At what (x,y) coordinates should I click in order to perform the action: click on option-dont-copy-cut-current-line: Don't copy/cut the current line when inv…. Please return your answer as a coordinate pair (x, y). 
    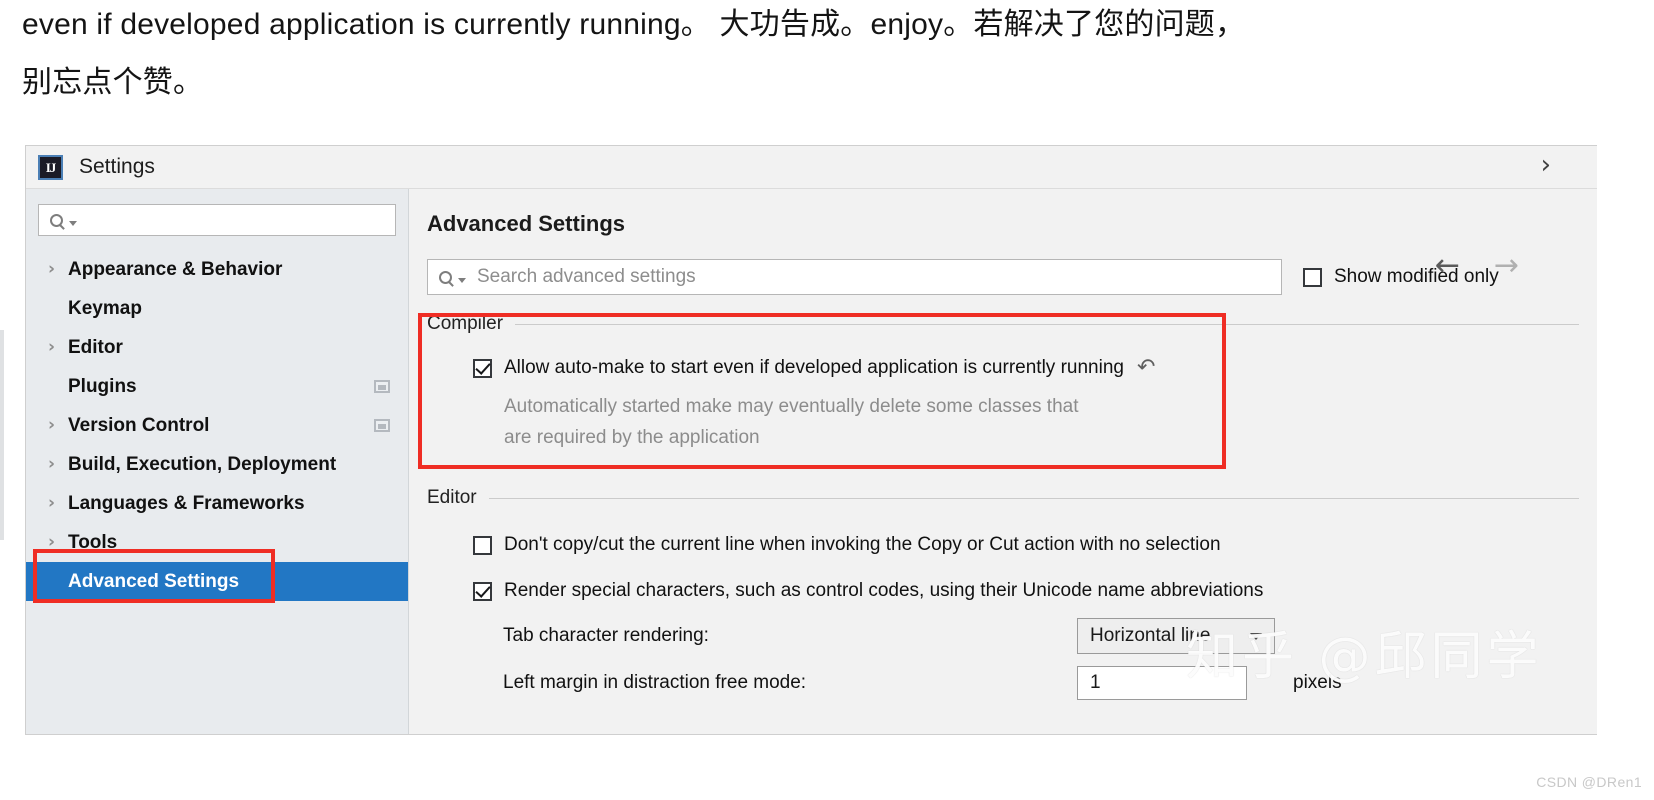
    Looking at the image, I should click on (1035, 545).